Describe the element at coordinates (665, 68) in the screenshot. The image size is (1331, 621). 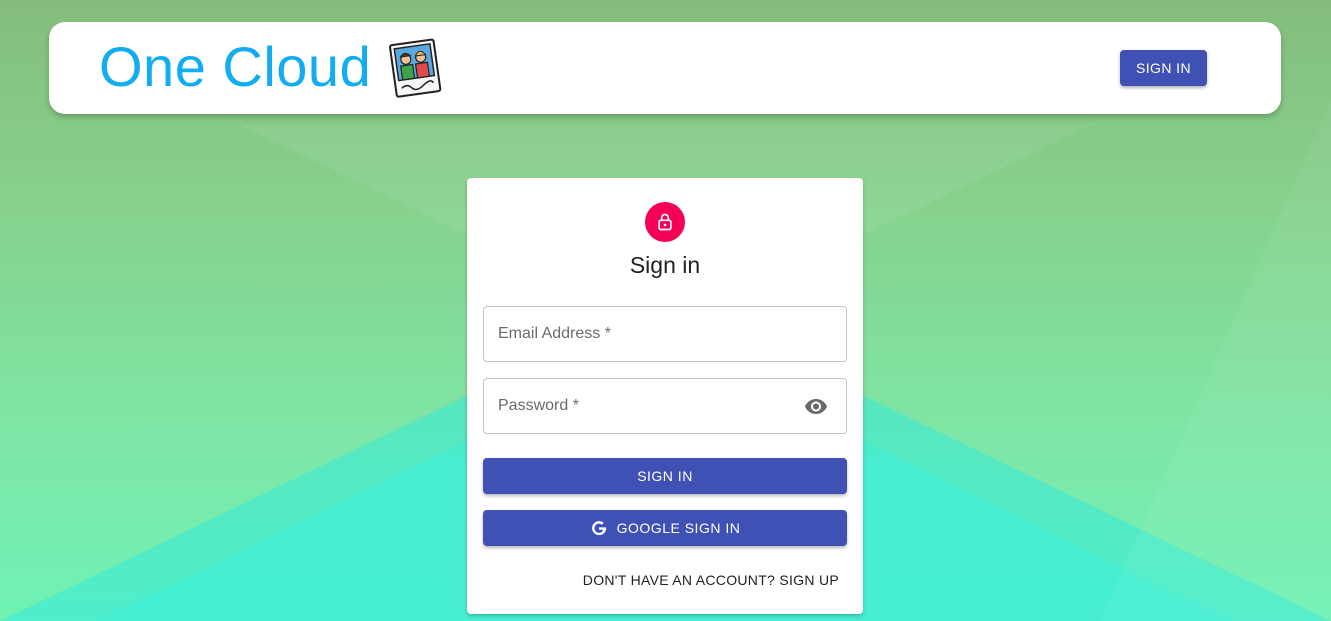
I see `app-header: One Cloud SIGN IN` at that location.